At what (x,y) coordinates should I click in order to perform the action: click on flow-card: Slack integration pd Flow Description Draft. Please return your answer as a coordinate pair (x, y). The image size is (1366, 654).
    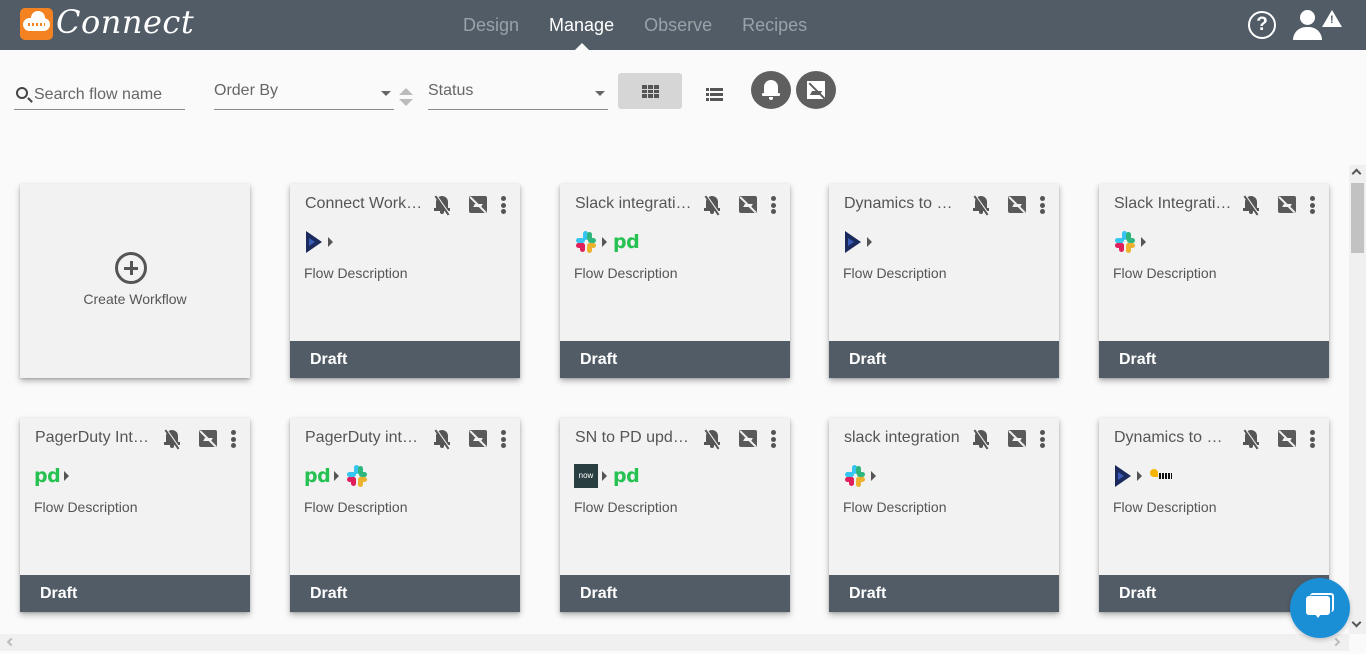
    Looking at the image, I should click on (675, 281).